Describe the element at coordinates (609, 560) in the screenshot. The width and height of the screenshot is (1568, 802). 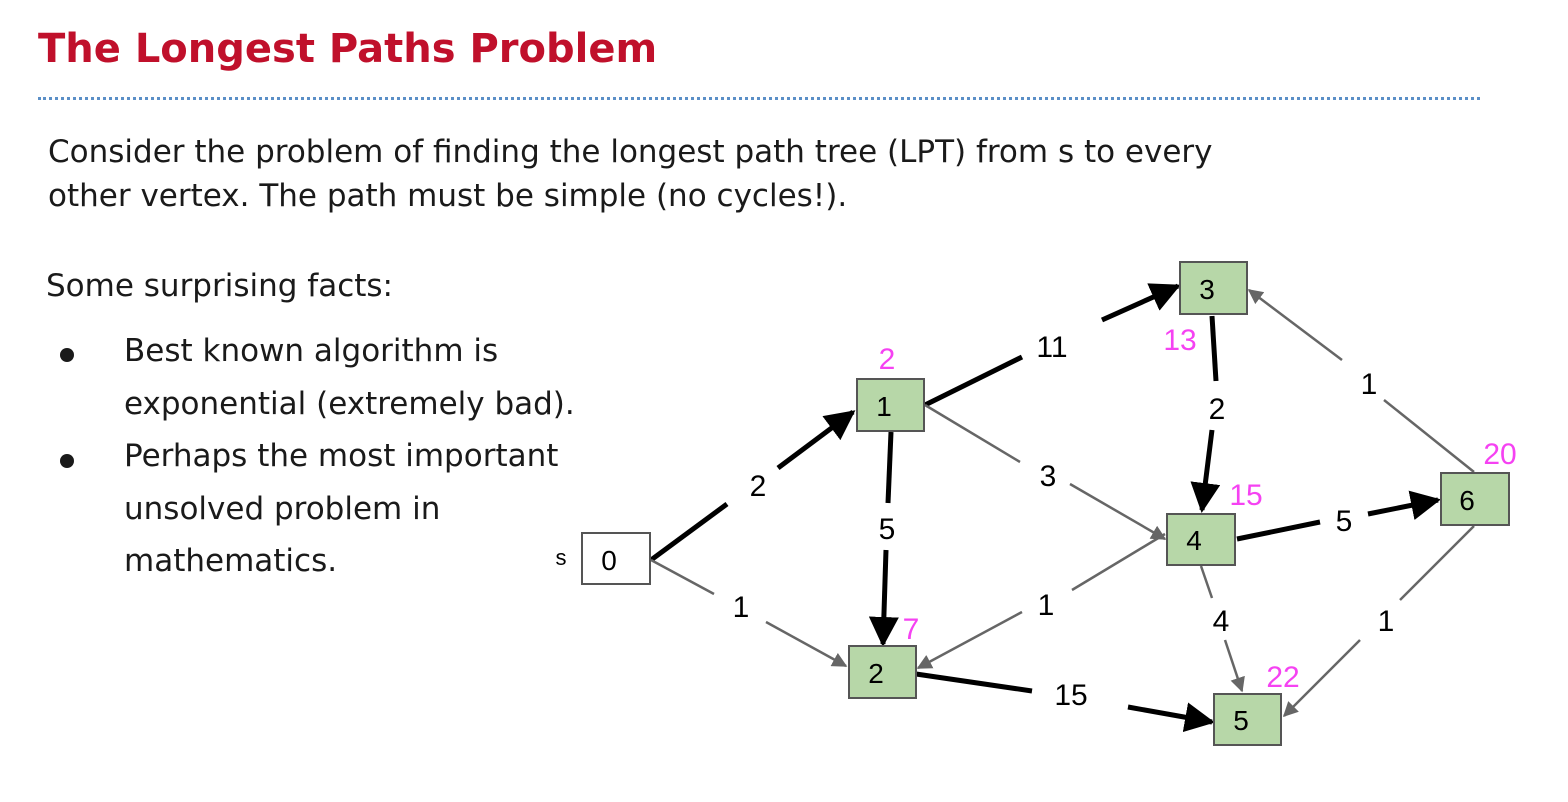
I see `node-label: 0` at that location.